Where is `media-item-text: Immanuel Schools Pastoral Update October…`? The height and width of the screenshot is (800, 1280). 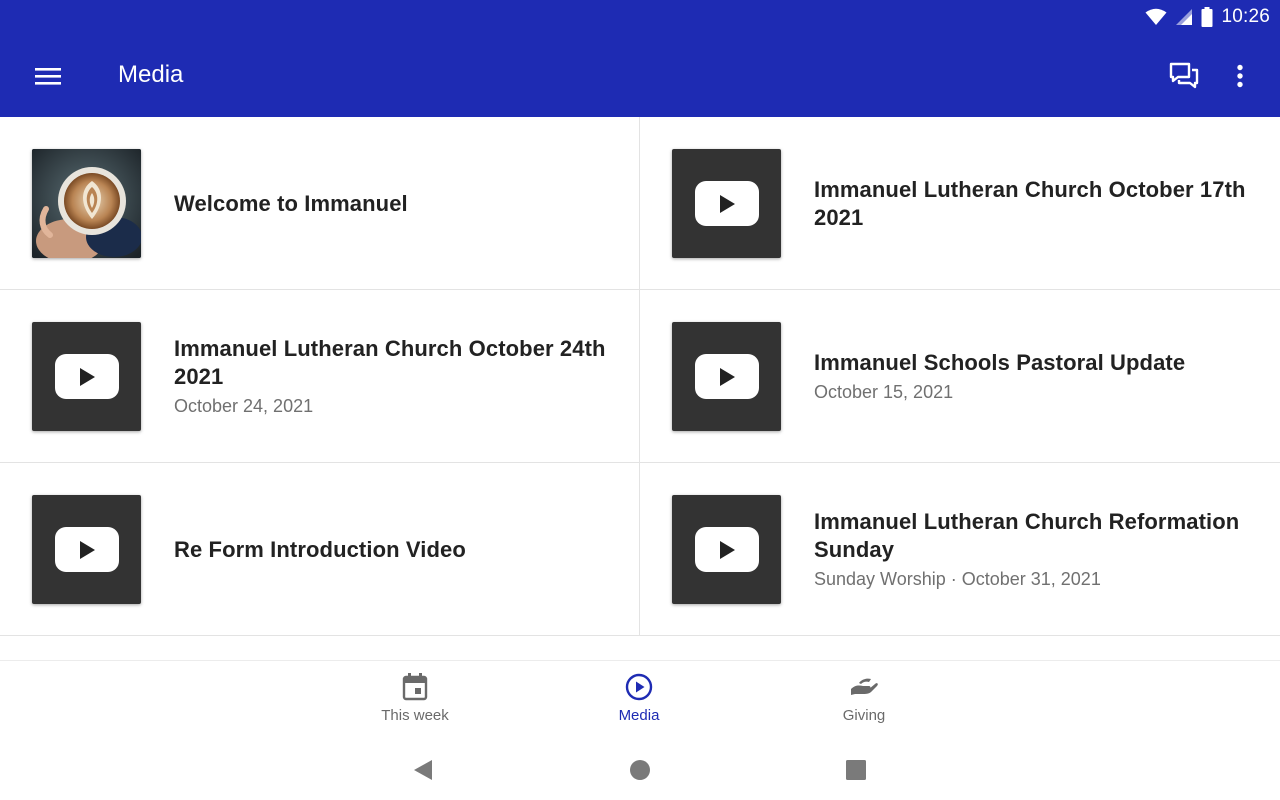
media-item-text: Immanuel Schools Pastoral Update October… is located at coordinates (1032, 376).